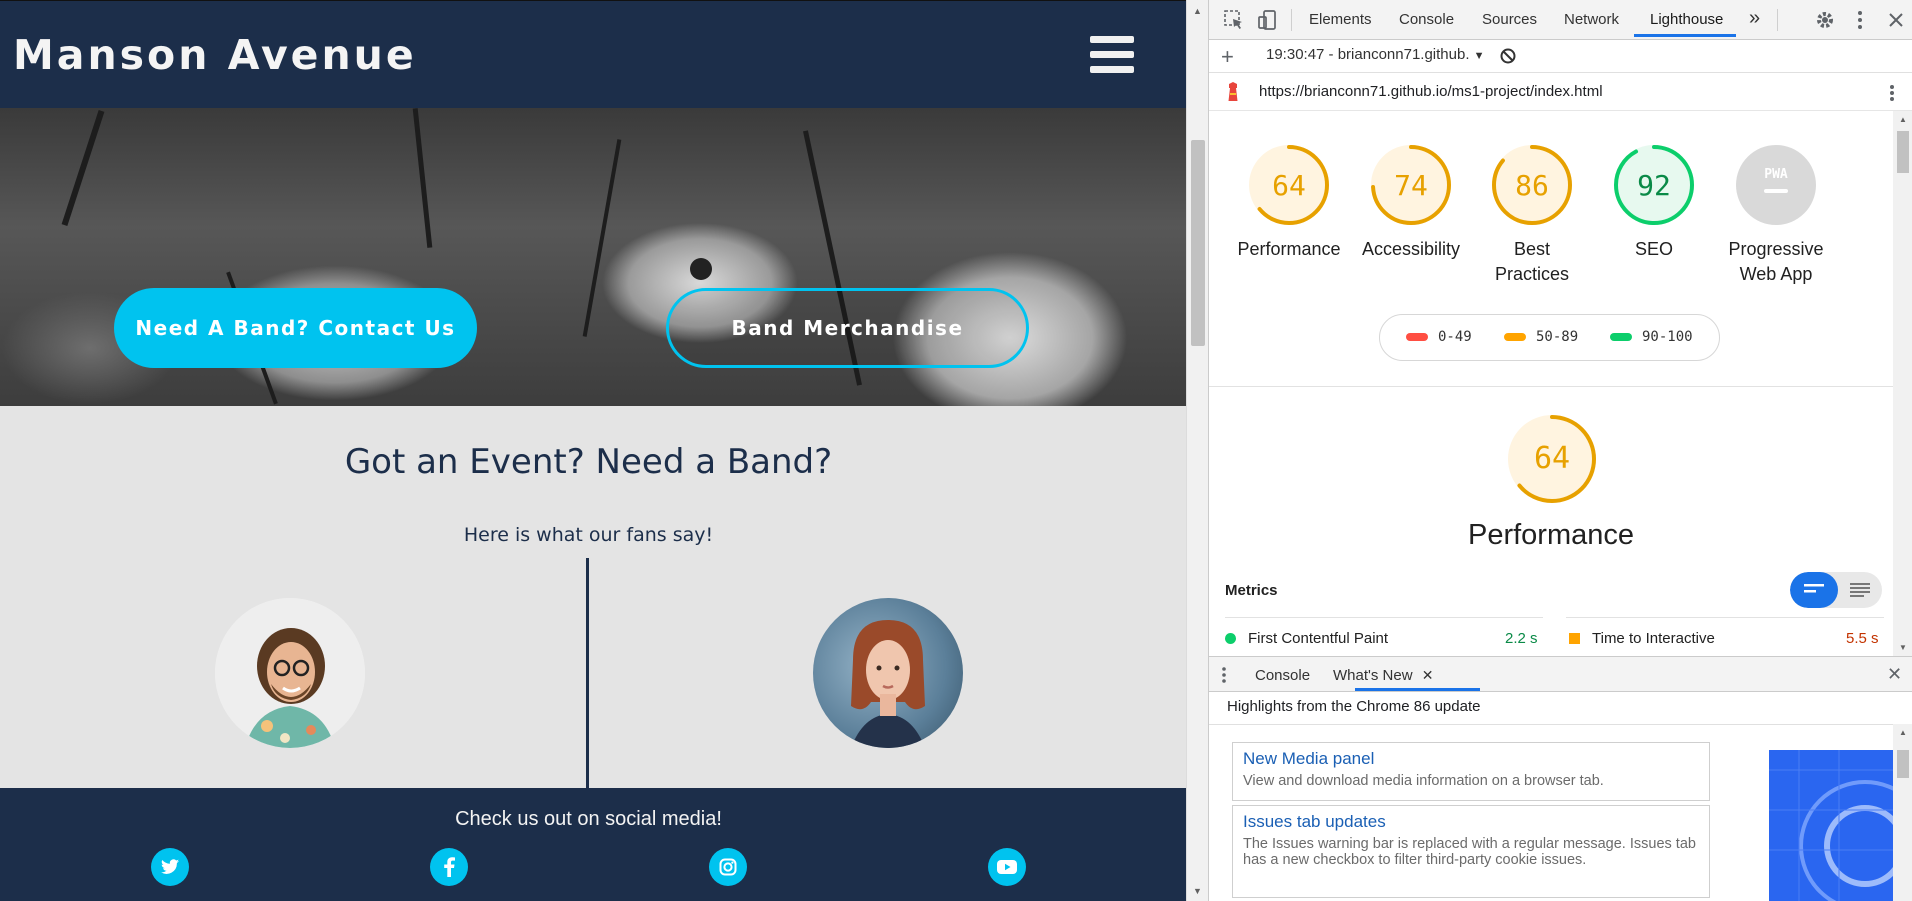  Describe the element at coordinates (1541, 337) in the screenshot. I see `legend-item-average: 50-89` at that location.